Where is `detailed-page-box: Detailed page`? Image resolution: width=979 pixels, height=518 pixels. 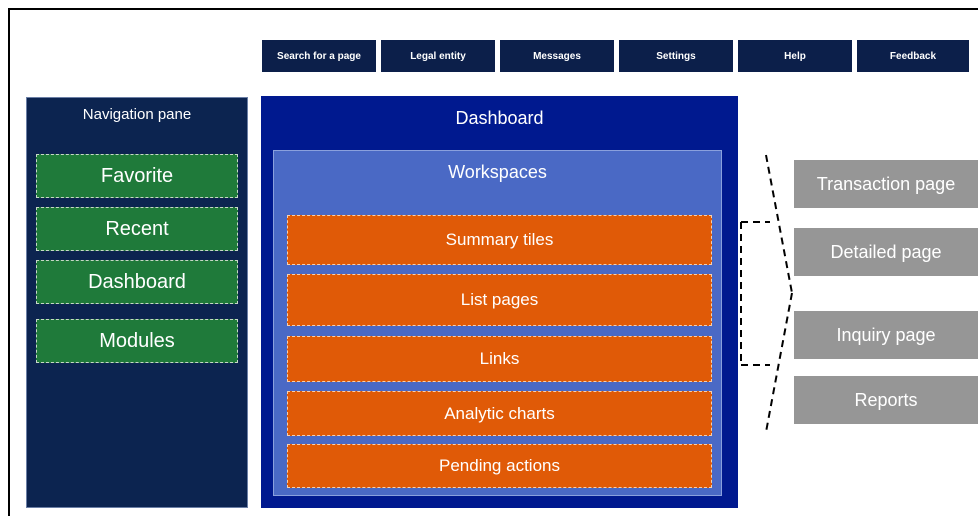
detailed-page-box: Detailed page is located at coordinates (886, 252).